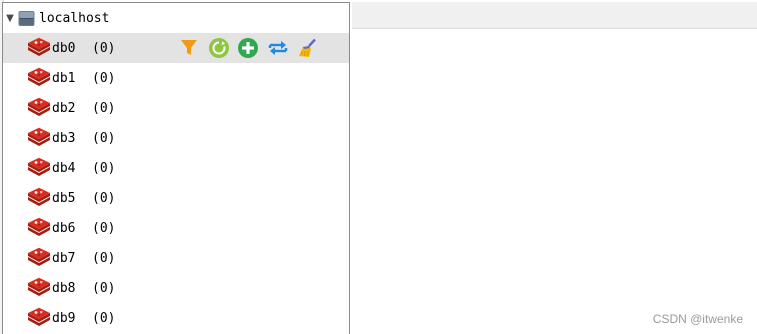 This screenshot has width=757, height=334. Describe the element at coordinates (64, 318) in the screenshot. I see `db-label: db9` at that location.